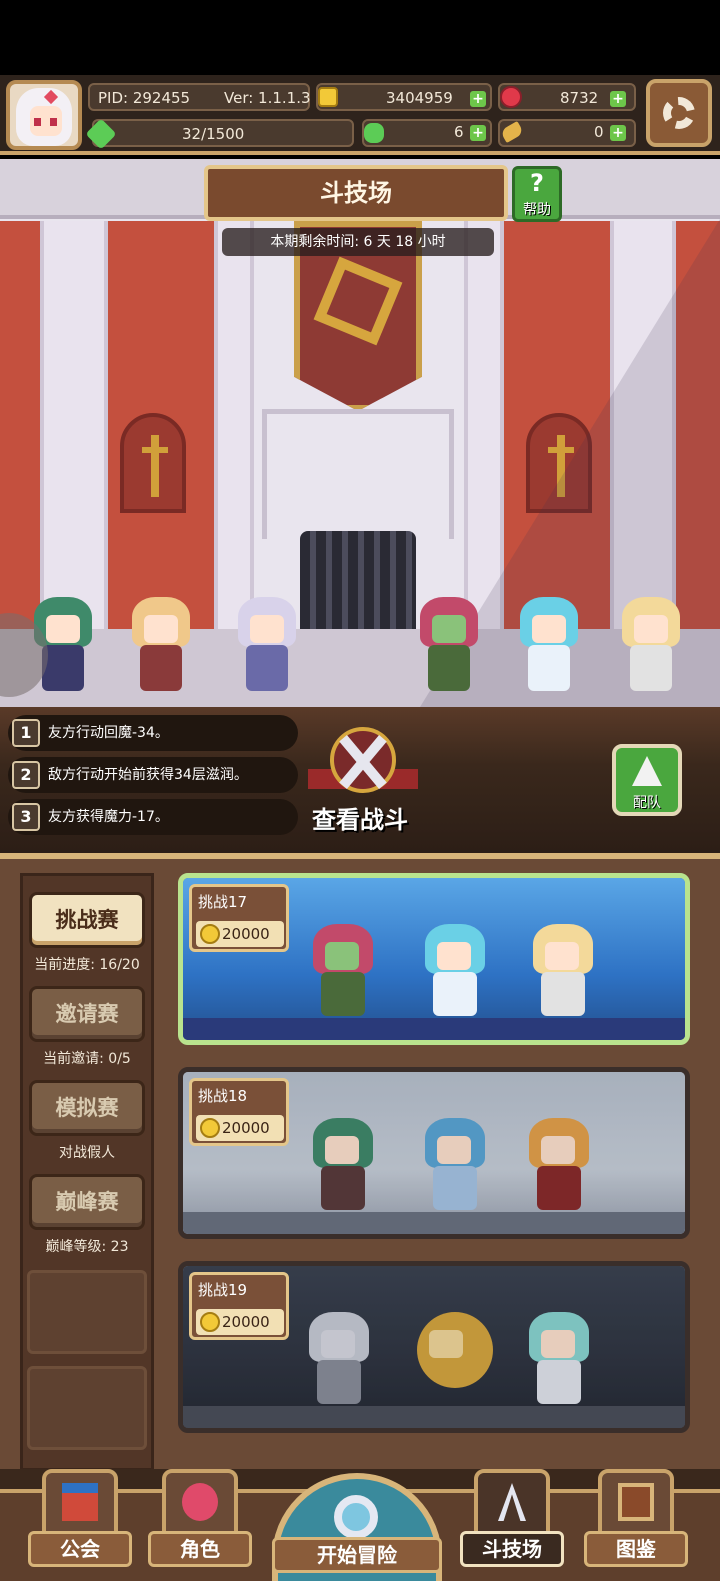 The height and width of the screenshot is (1581, 720). What do you see at coordinates (108, 733) in the screenshot?
I see `buff-text: 友方行动回魔-34。` at bounding box center [108, 733].